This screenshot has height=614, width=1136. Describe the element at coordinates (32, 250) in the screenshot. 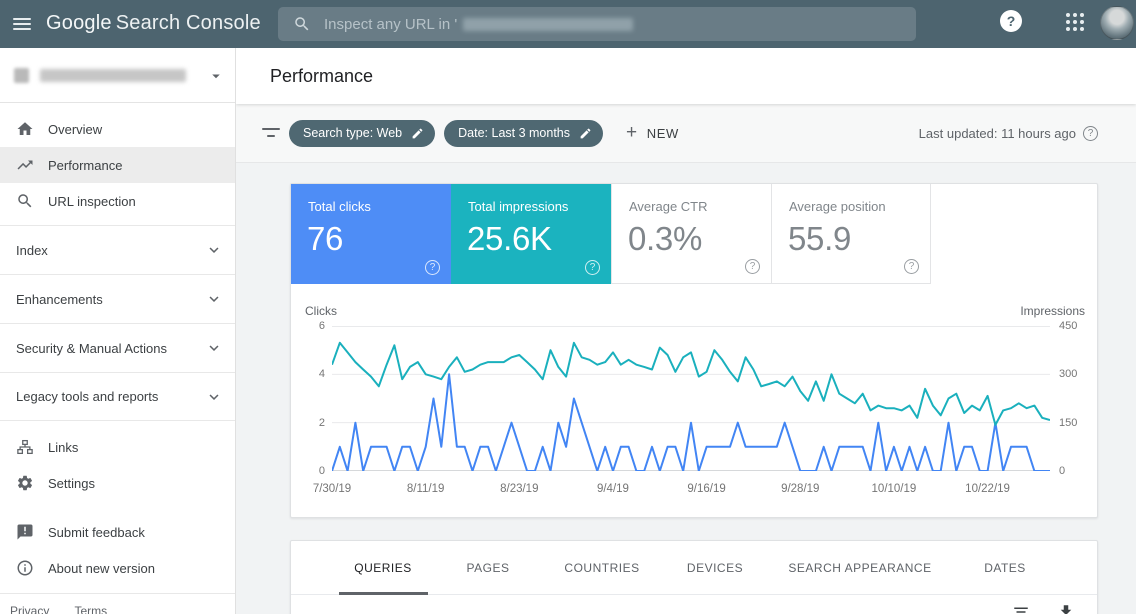

I see `section-label: Index` at that location.